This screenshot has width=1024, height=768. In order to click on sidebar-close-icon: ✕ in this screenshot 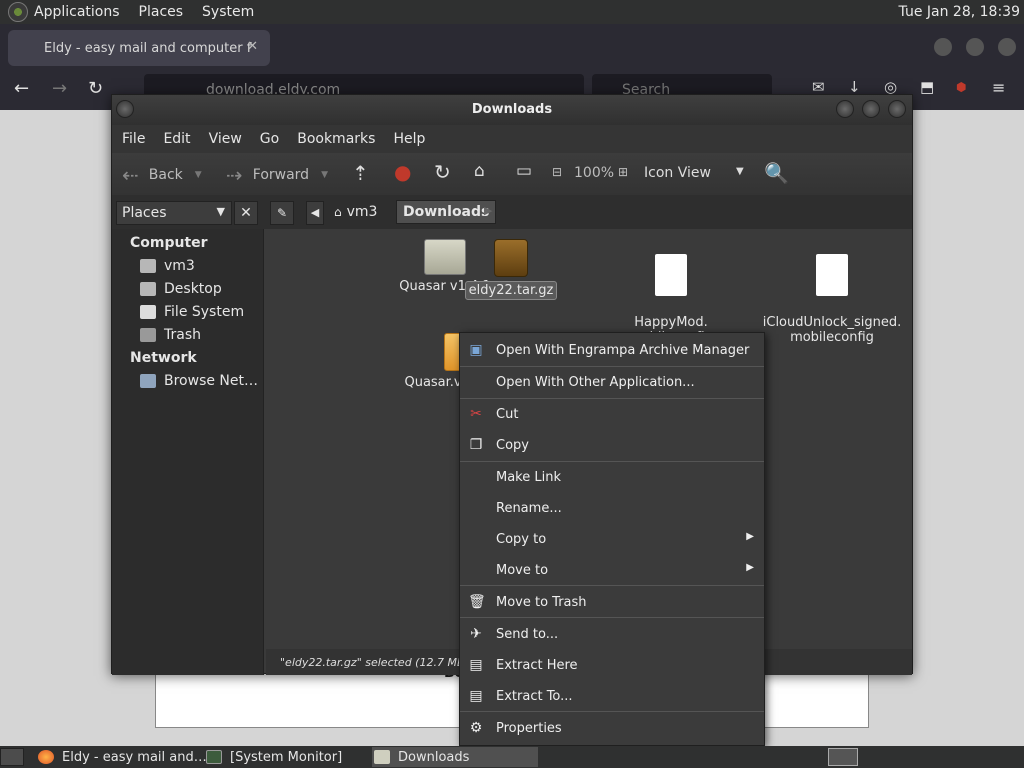, I will do `click(246, 213)`.